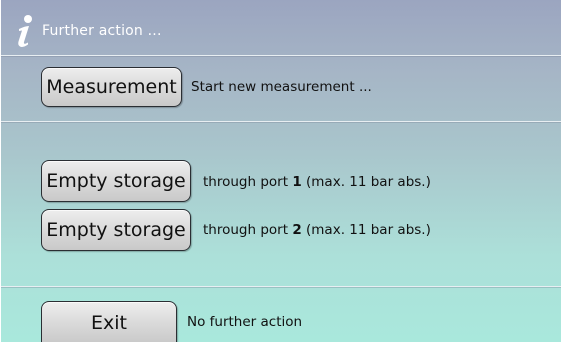  Describe the element at coordinates (297, 230) in the screenshot. I see `port-number: 2` at that location.